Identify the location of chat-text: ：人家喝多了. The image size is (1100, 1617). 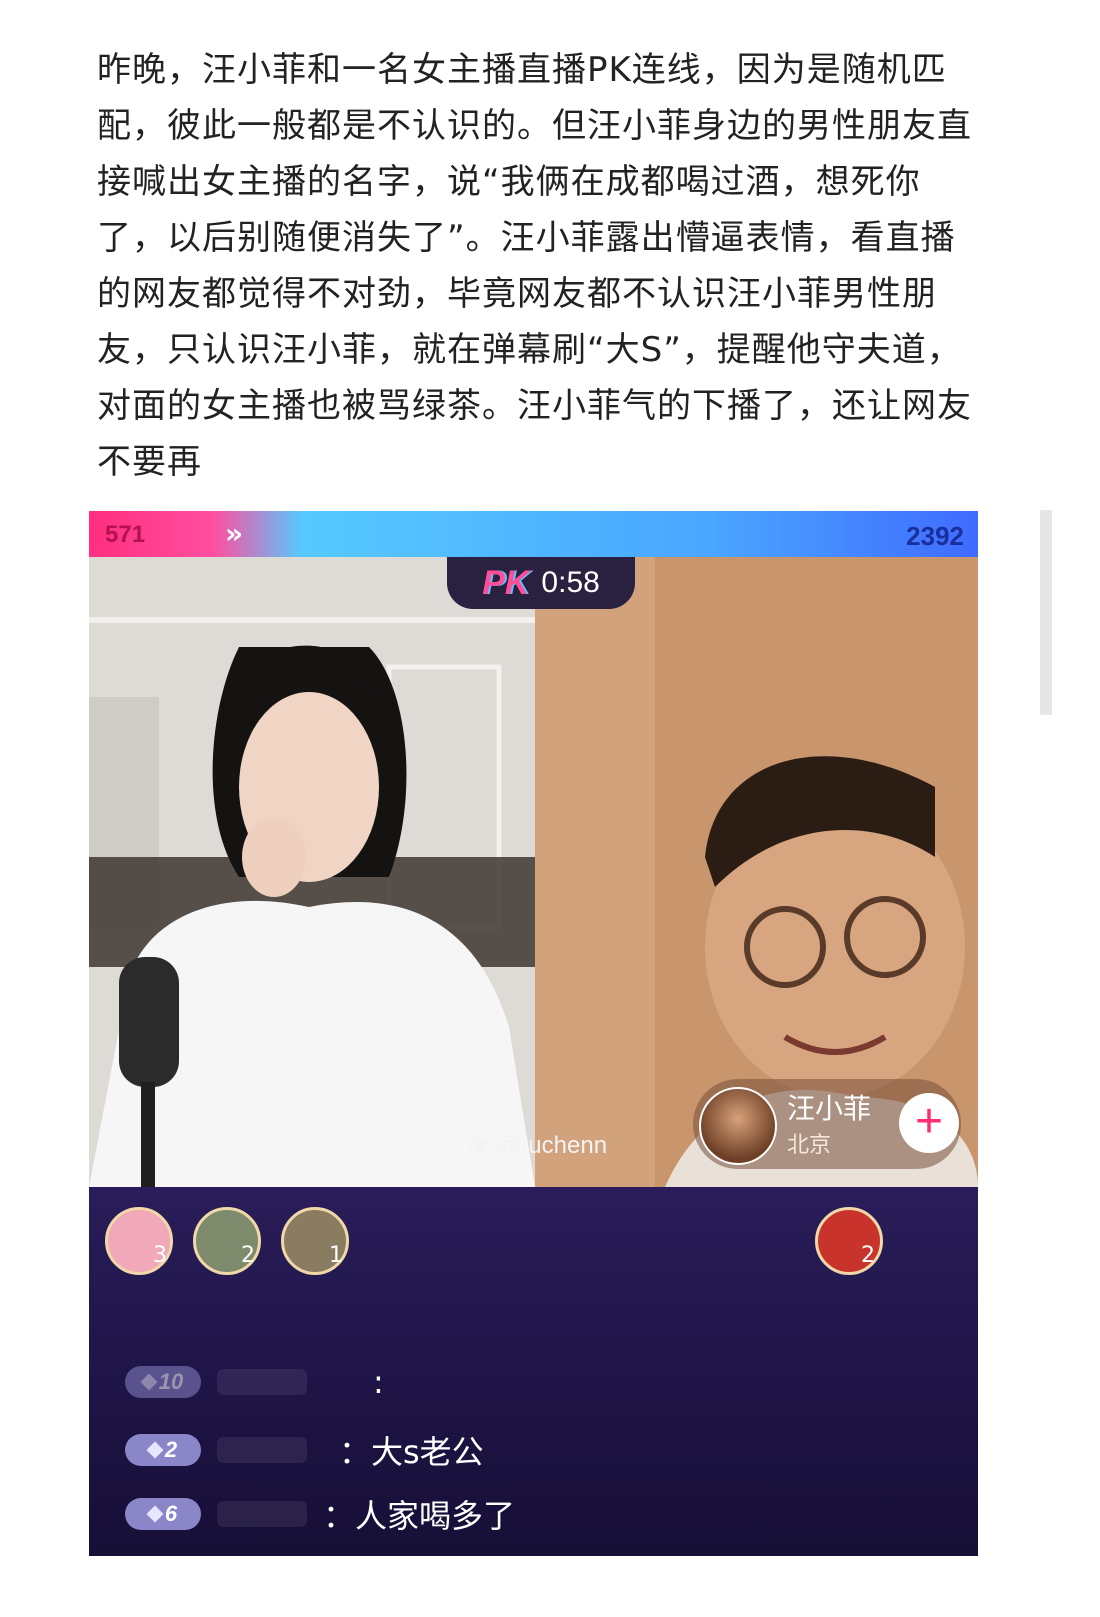
(419, 1516).